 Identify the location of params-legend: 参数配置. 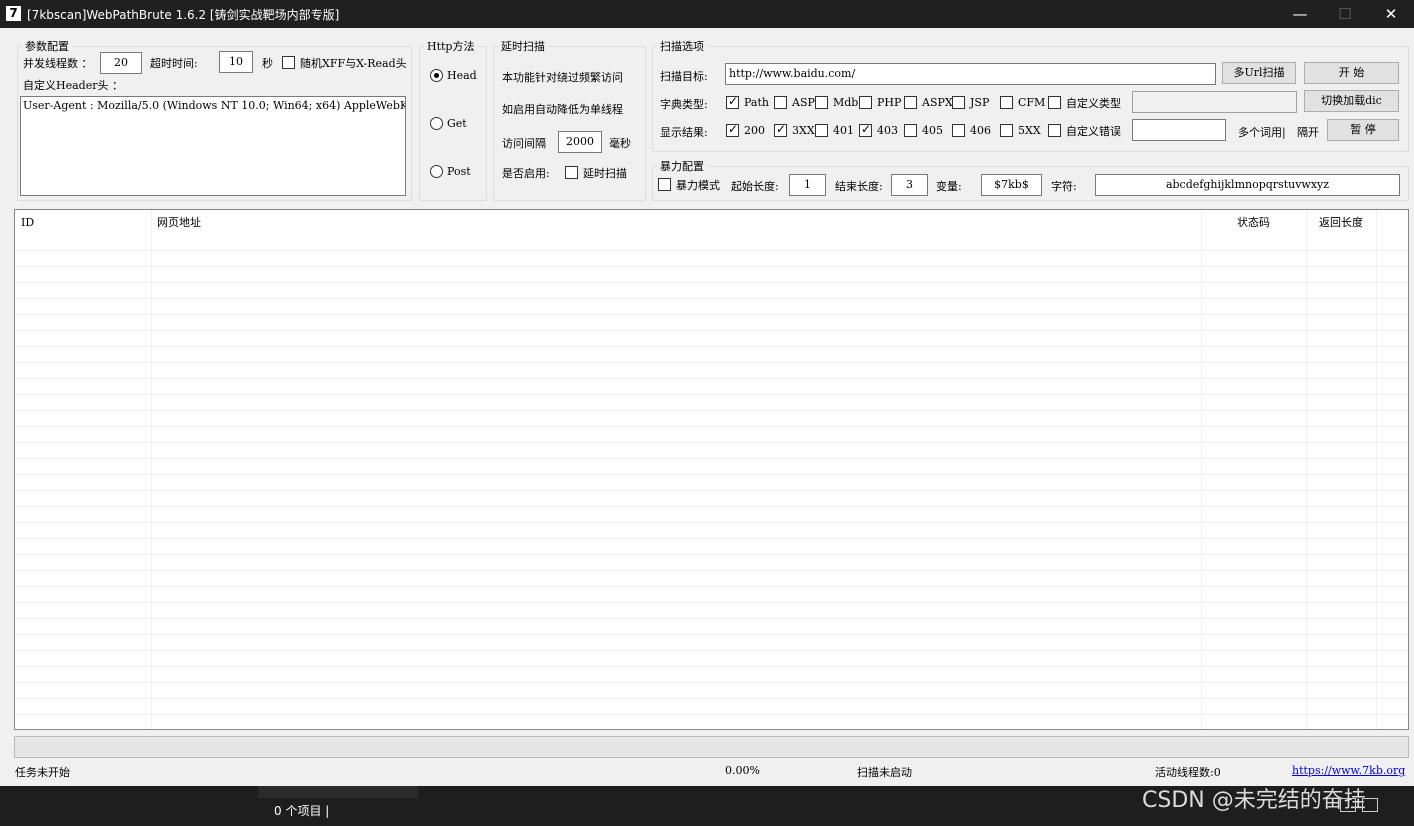
(47, 46).